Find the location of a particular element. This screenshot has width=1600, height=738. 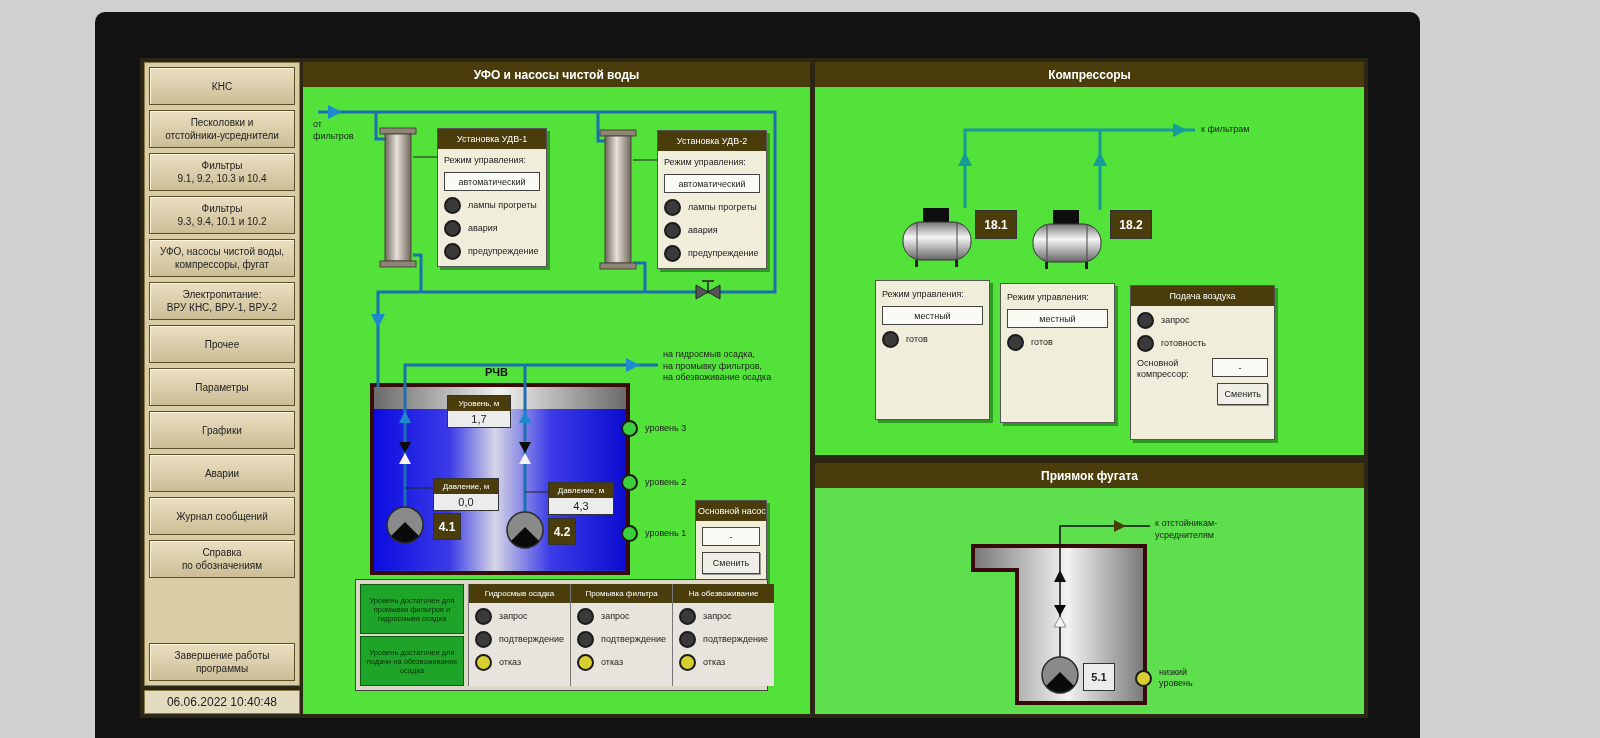

nav-button: Фильтры 9.1, 9.2, 10.3 и 10.4 is located at coordinates (222, 172).